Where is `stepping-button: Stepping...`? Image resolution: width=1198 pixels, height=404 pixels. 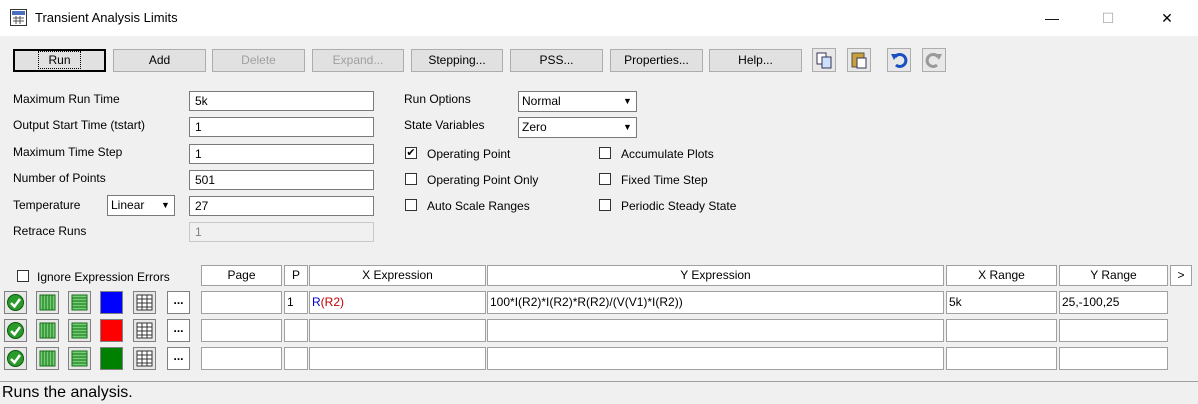 stepping-button: Stepping... is located at coordinates (457, 60).